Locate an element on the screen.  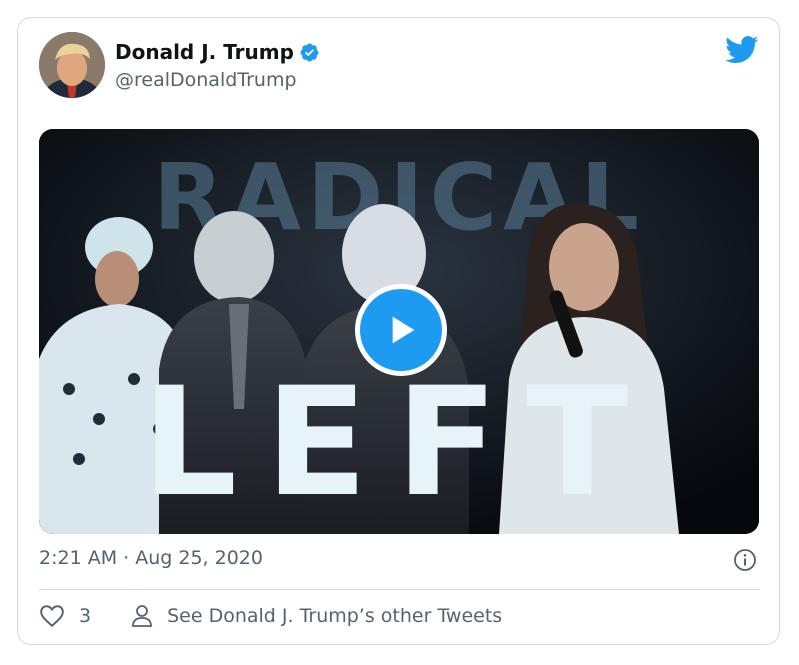
heart-icon is located at coordinates (52, 616).